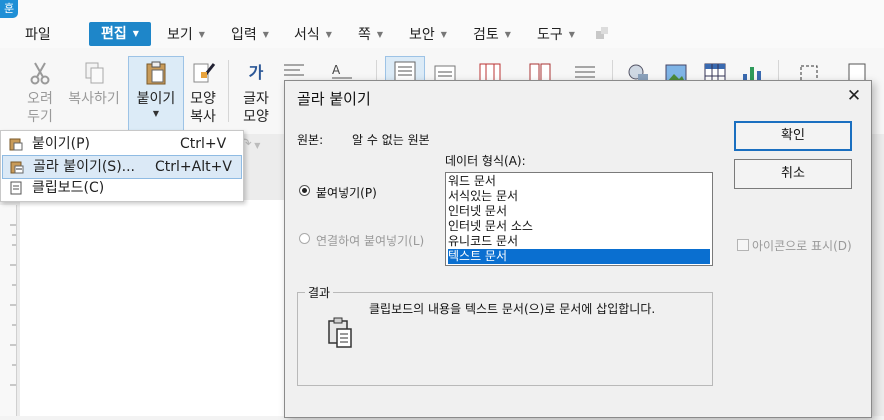 The image size is (884, 420). Describe the element at coordinates (244, 35) in the screenshot. I see `menu-insert-label: 입력` at that location.